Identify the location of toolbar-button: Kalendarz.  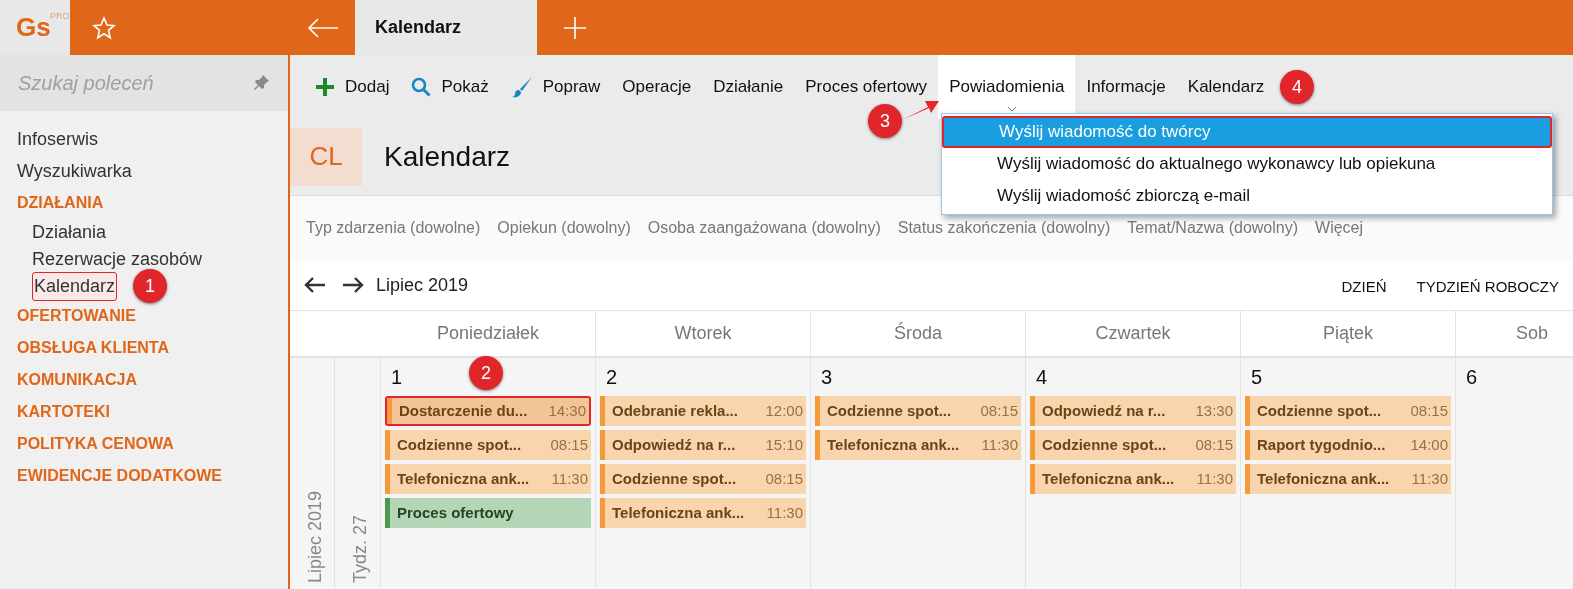
(1226, 86).